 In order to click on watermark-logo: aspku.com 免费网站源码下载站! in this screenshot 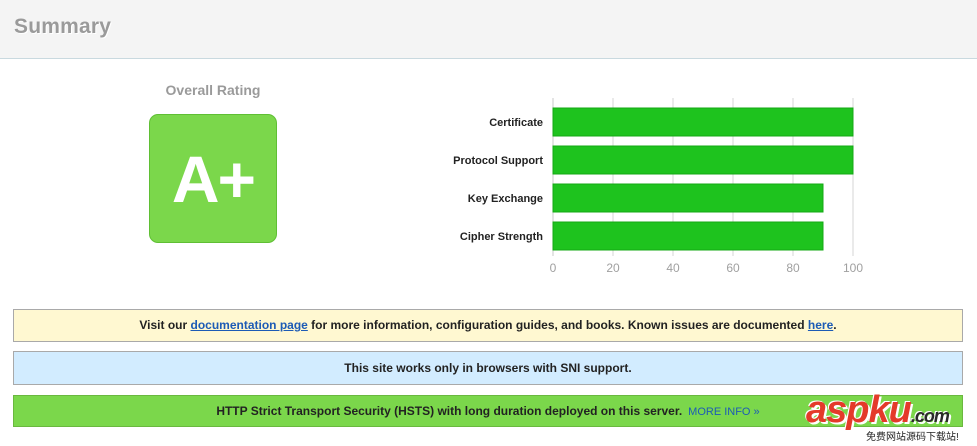, I will do `click(889, 416)`.